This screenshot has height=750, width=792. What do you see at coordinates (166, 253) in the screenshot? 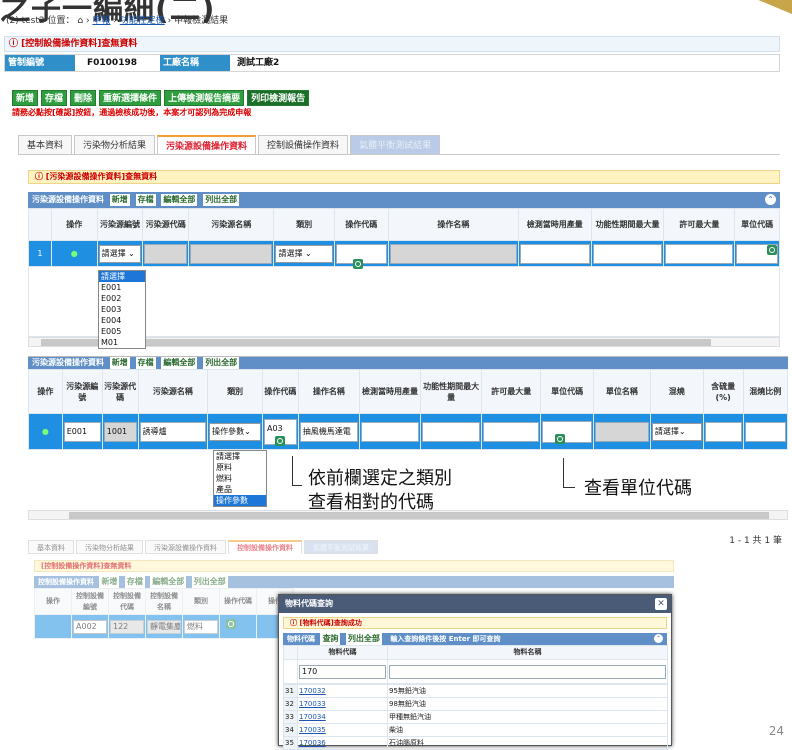
I see `source-code-field` at bounding box center [166, 253].